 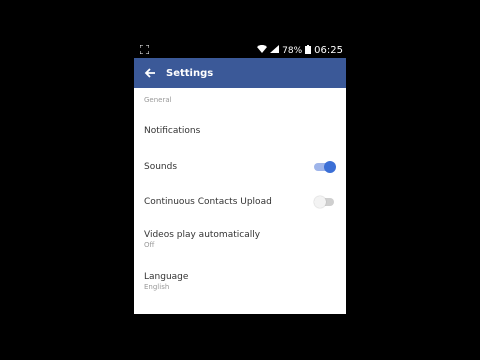 What do you see at coordinates (166, 277) in the screenshot?
I see `setting-label: Language` at bounding box center [166, 277].